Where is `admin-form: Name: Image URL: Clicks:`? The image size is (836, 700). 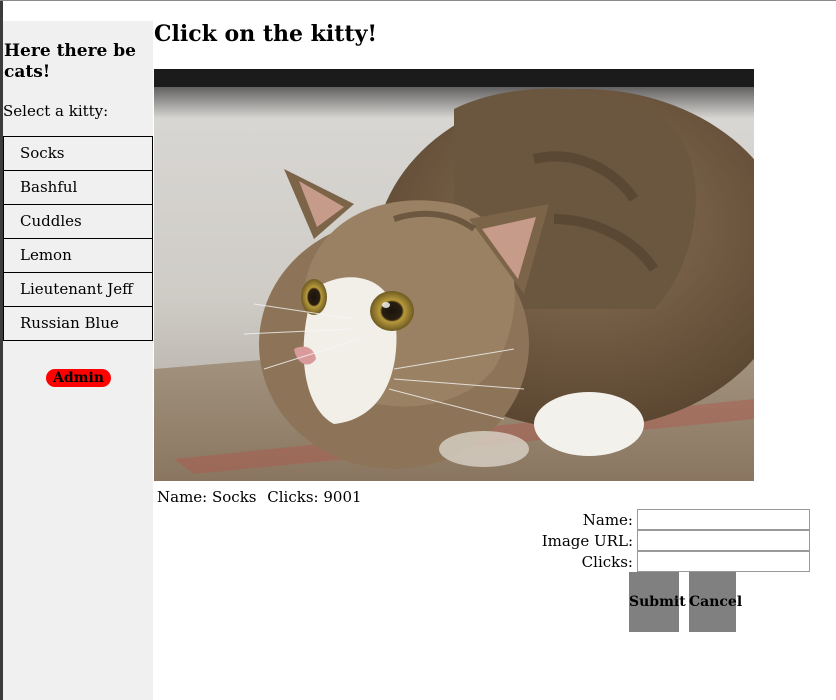 admin-form: Name: Image URL: Clicks: is located at coordinates (665, 540).